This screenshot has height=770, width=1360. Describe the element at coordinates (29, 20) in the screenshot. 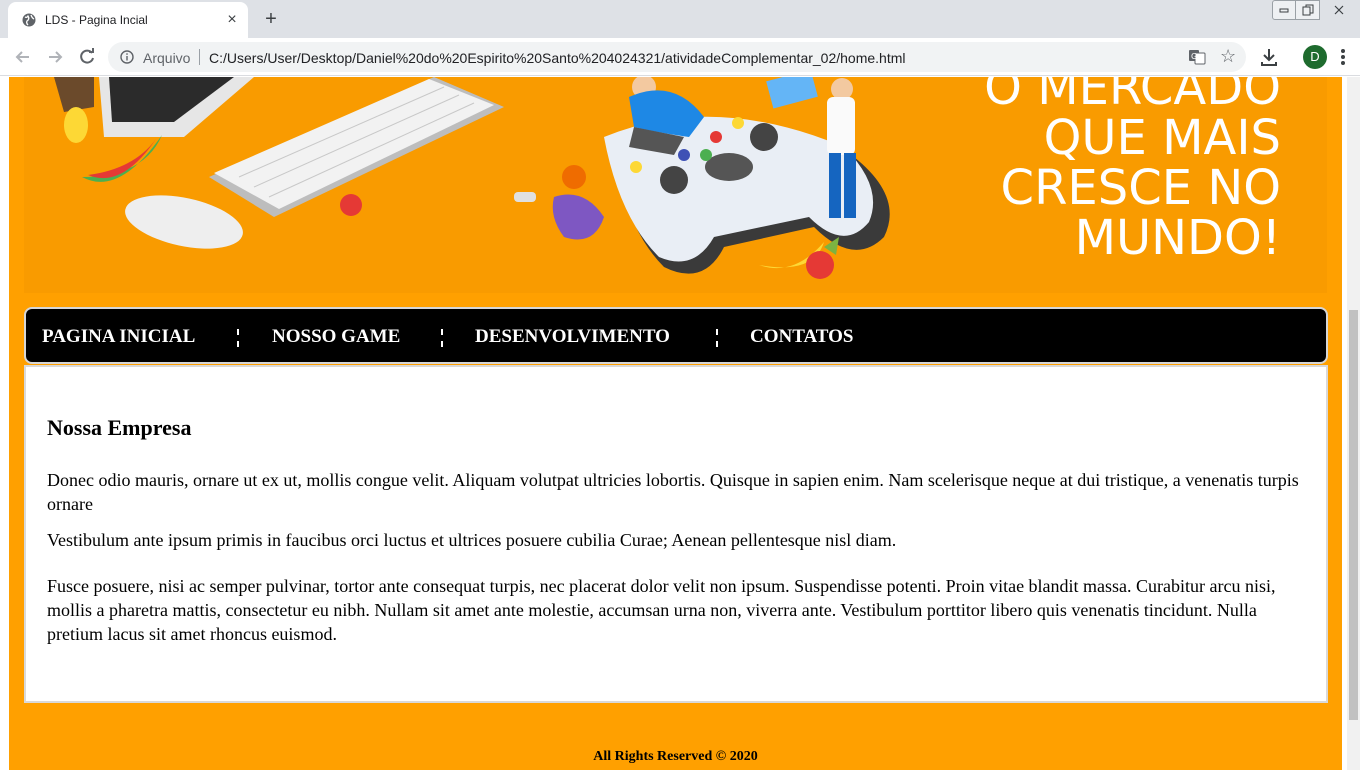

I see `globe-icon` at that location.